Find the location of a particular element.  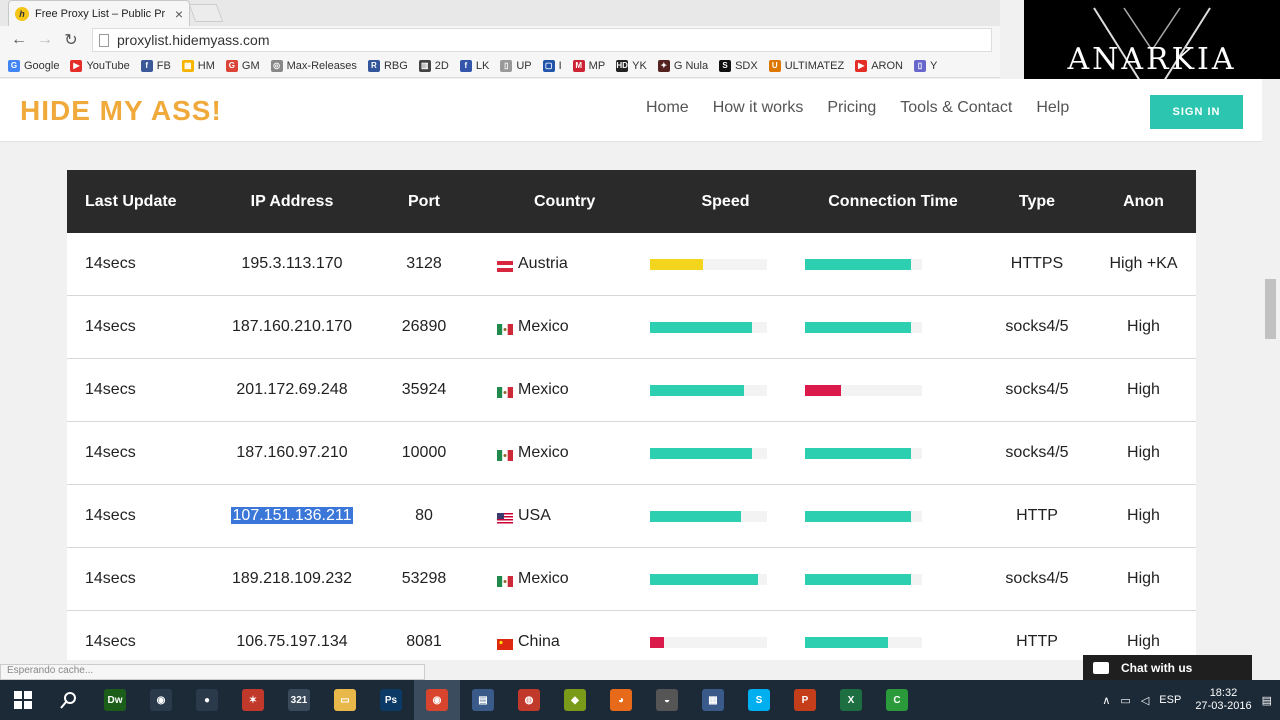

taskbar-file-explorer-button: ▭ is located at coordinates (345, 700).